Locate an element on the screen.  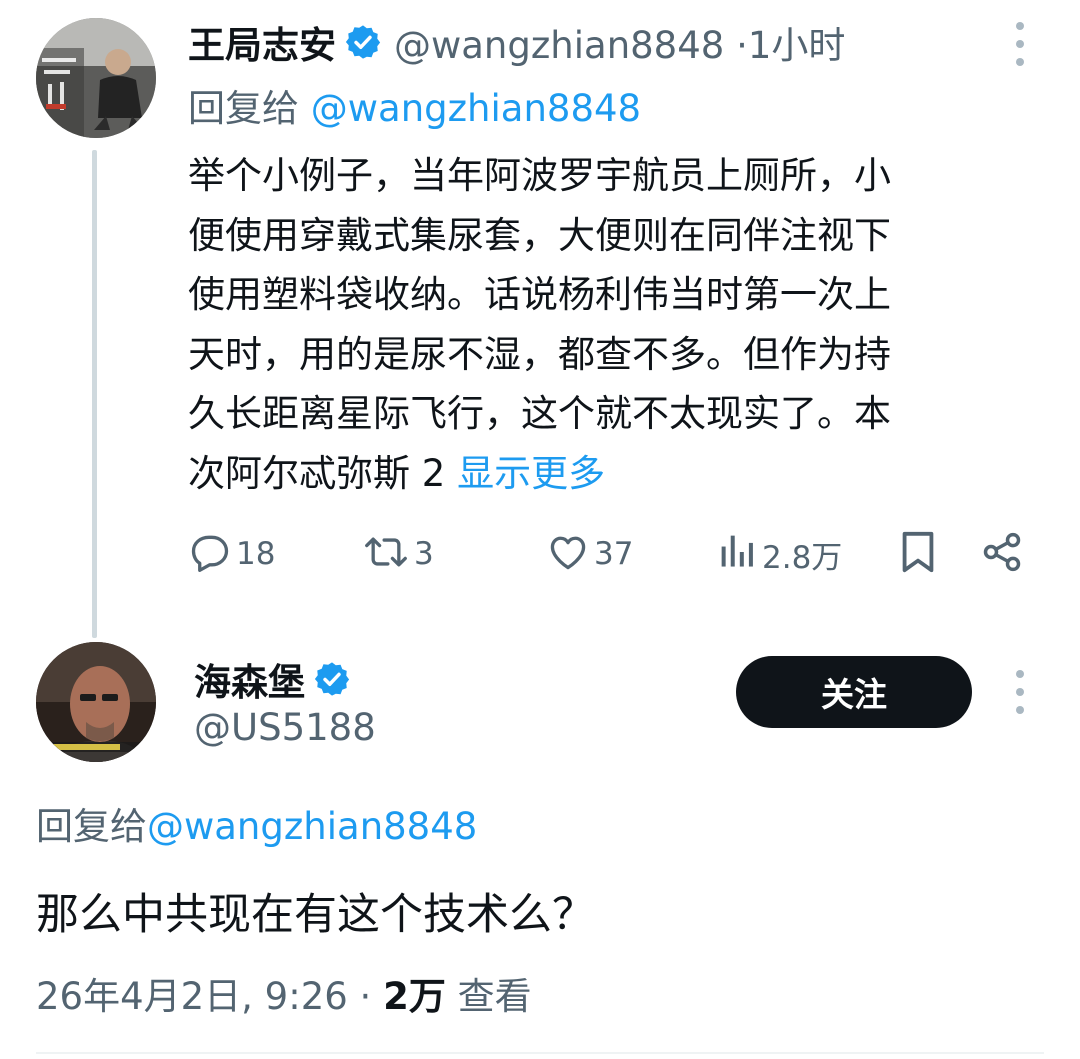
parent-tweet-header: 王局志安 @wangzhian8848 ·1小时 is located at coordinates (516, 42).